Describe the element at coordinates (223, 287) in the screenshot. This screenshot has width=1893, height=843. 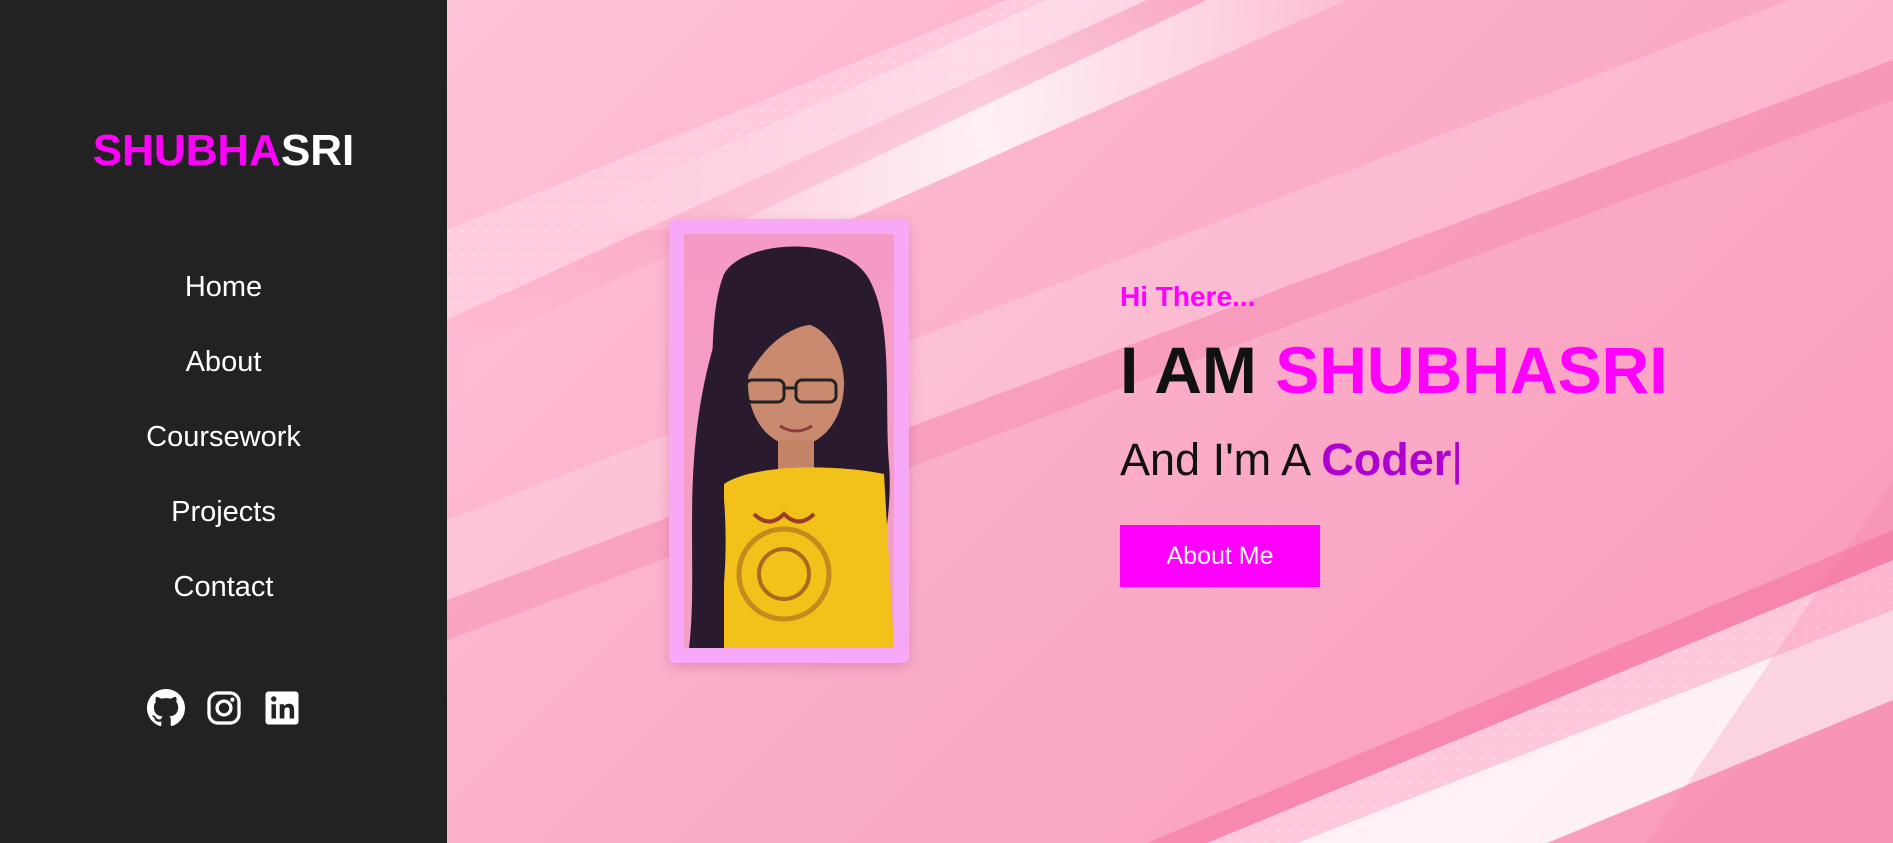
I see `nav-link-home: Home` at that location.